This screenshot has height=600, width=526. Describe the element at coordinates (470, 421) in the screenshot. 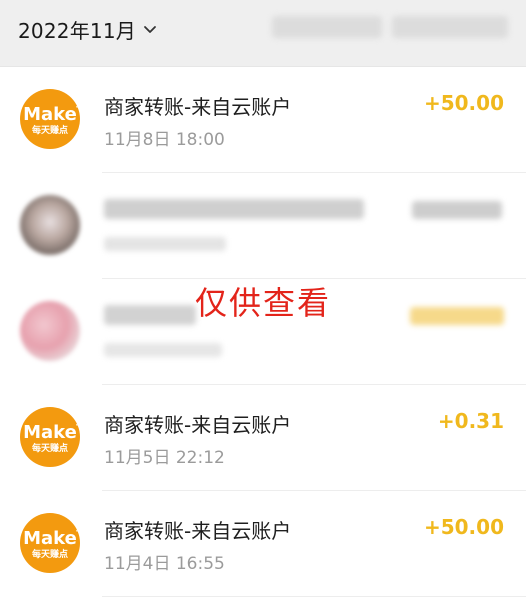

I see `transaction-amount: +0.31` at that location.